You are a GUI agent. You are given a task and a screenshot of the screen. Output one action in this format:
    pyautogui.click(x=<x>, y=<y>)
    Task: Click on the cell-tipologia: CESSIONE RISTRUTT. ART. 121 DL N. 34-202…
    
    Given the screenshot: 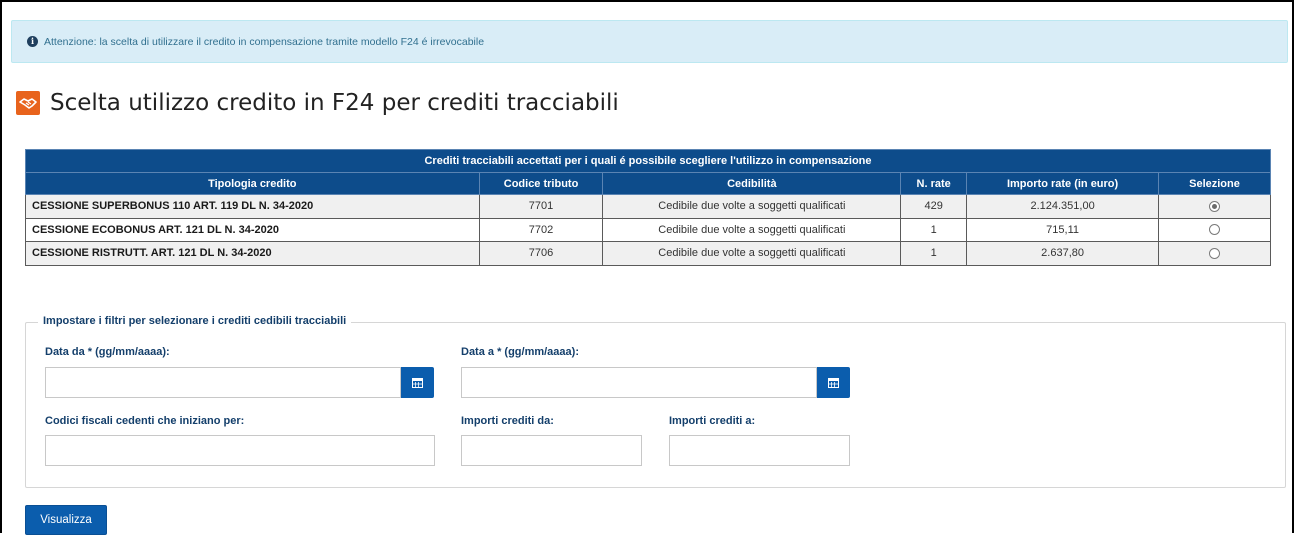 What is the action you would take?
    pyautogui.click(x=252, y=253)
    